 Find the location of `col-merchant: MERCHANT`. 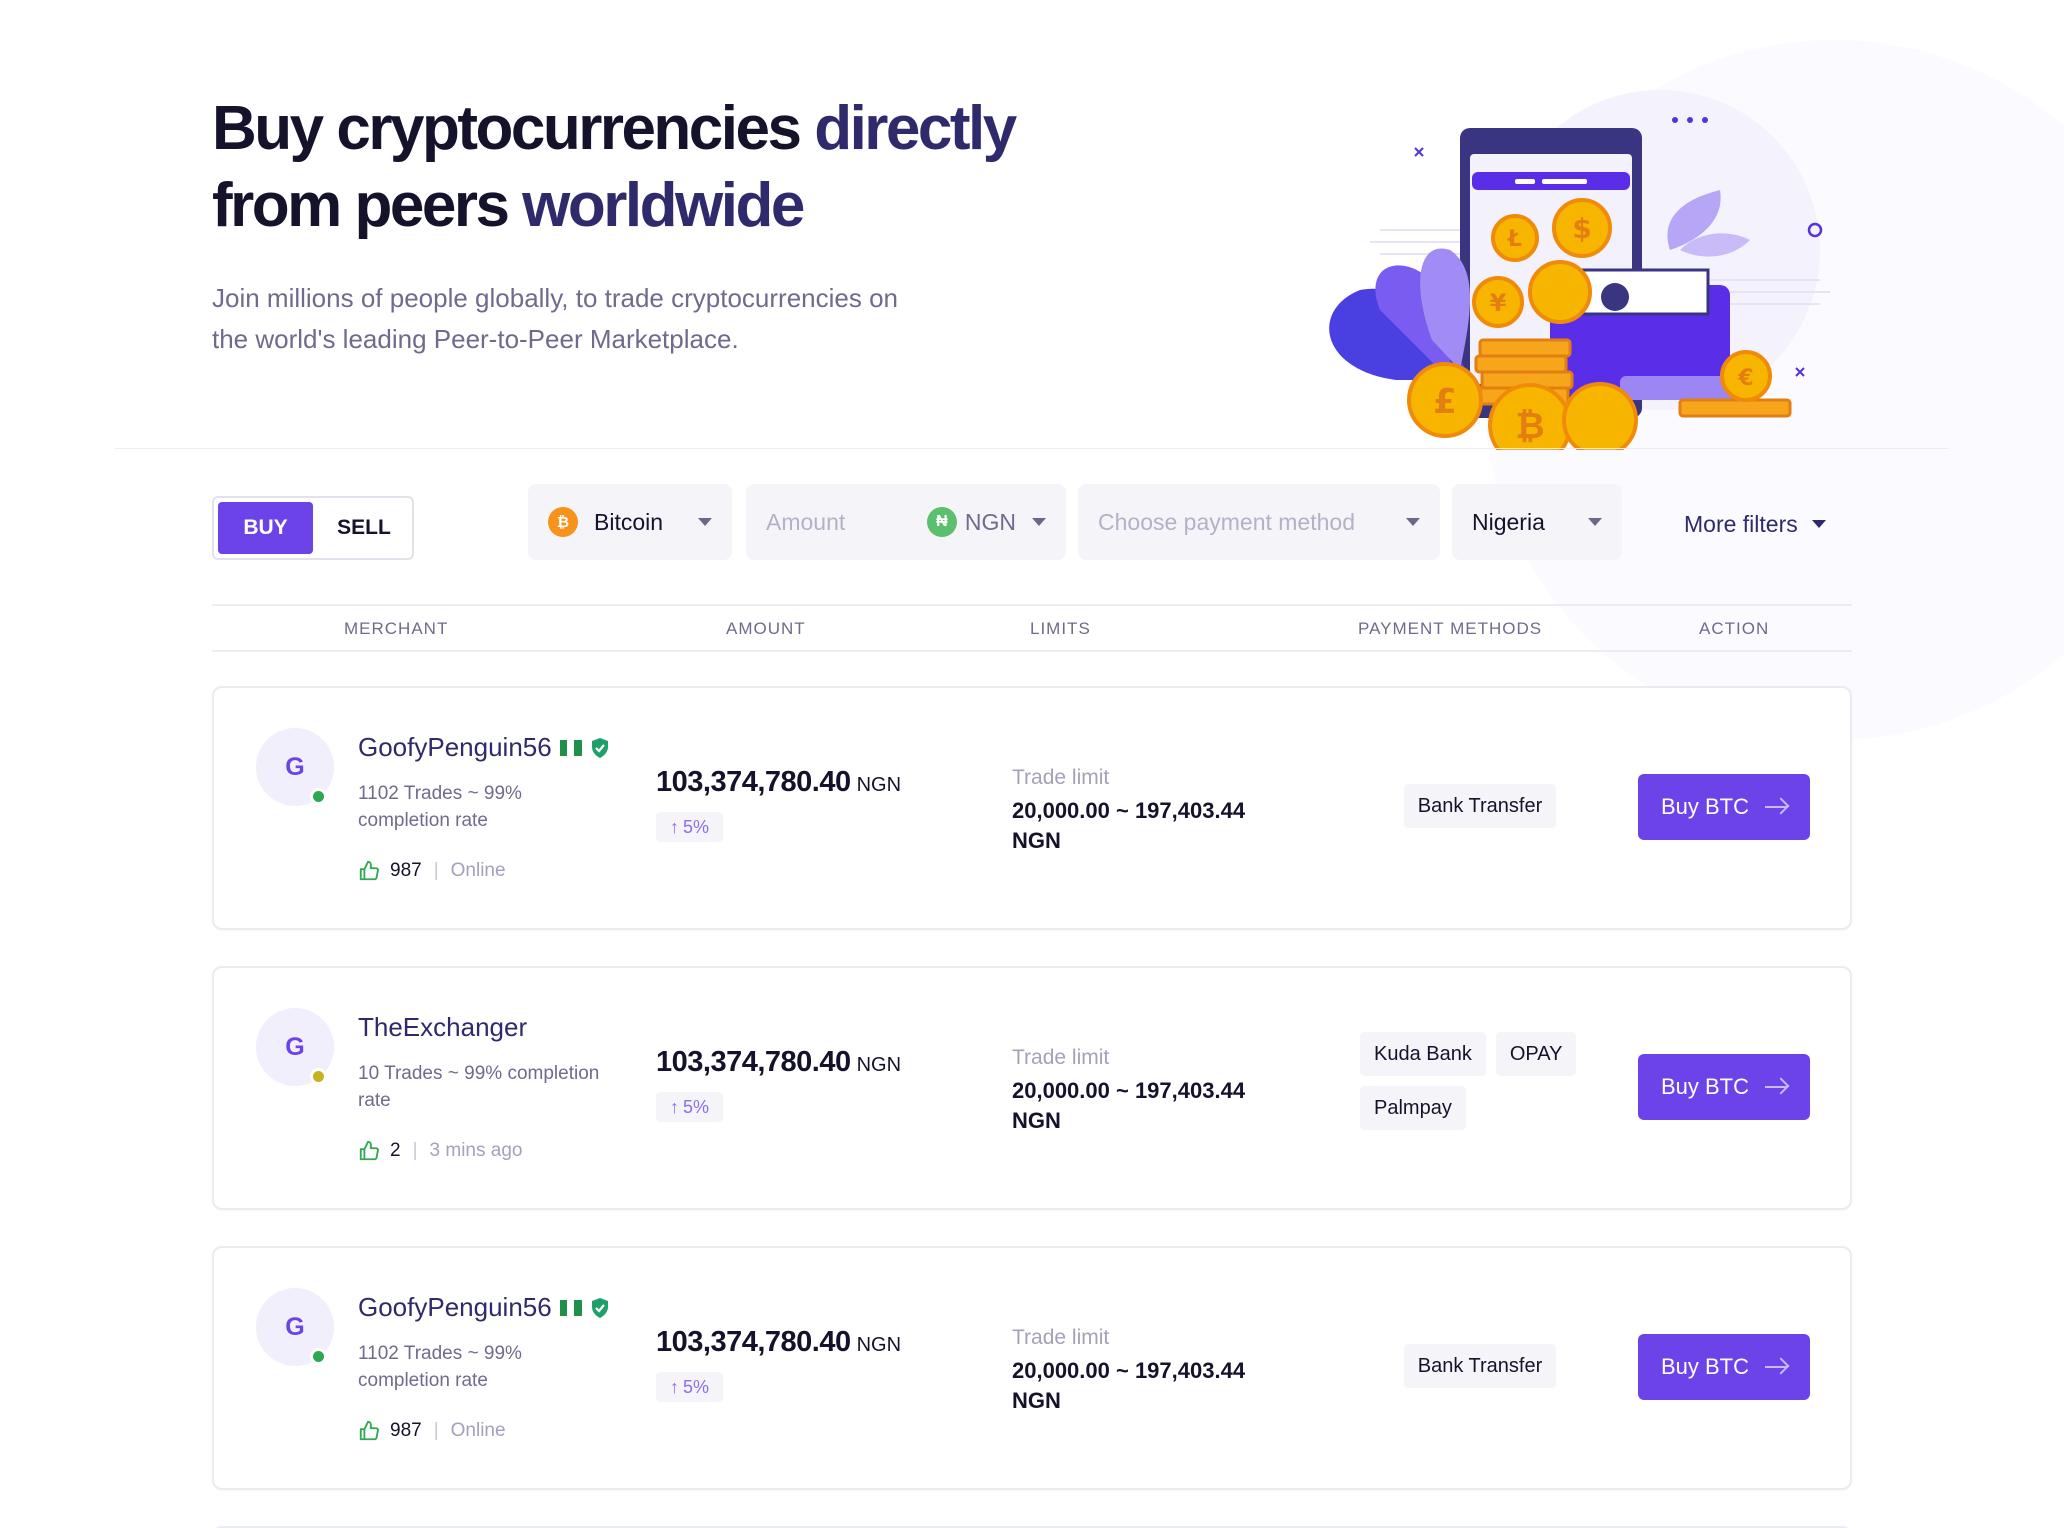

col-merchant: MERCHANT is located at coordinates (396, 628).